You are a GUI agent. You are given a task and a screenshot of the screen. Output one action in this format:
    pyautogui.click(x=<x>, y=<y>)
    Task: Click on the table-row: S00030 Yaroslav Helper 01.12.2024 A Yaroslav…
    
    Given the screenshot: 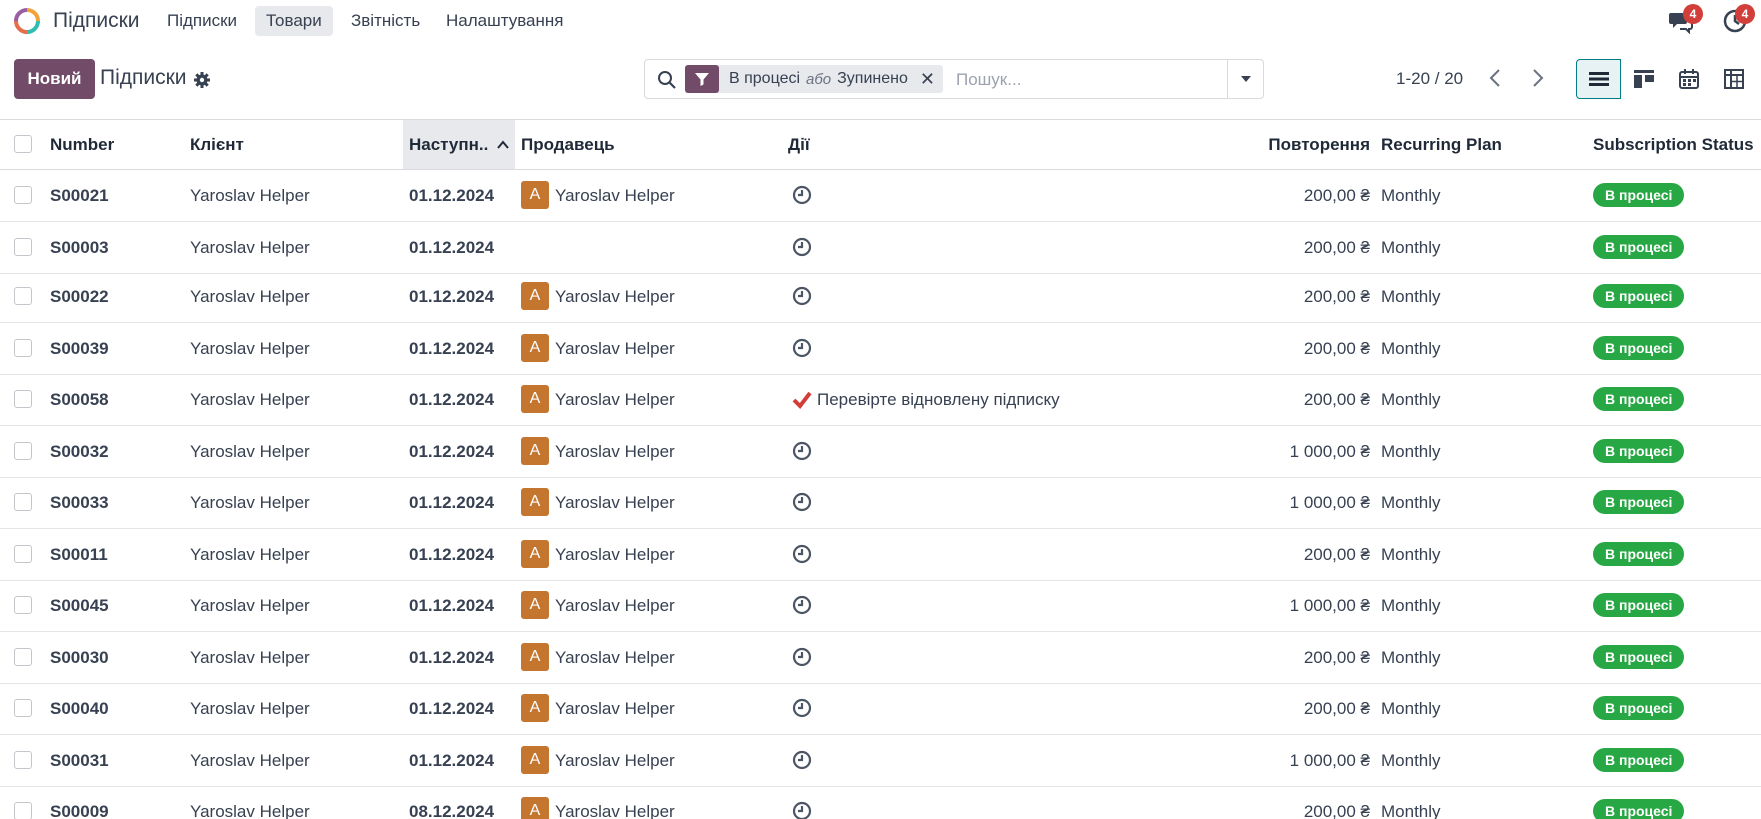 What is the action you would take?
    pyautogui.click(x=880, y=658)
    